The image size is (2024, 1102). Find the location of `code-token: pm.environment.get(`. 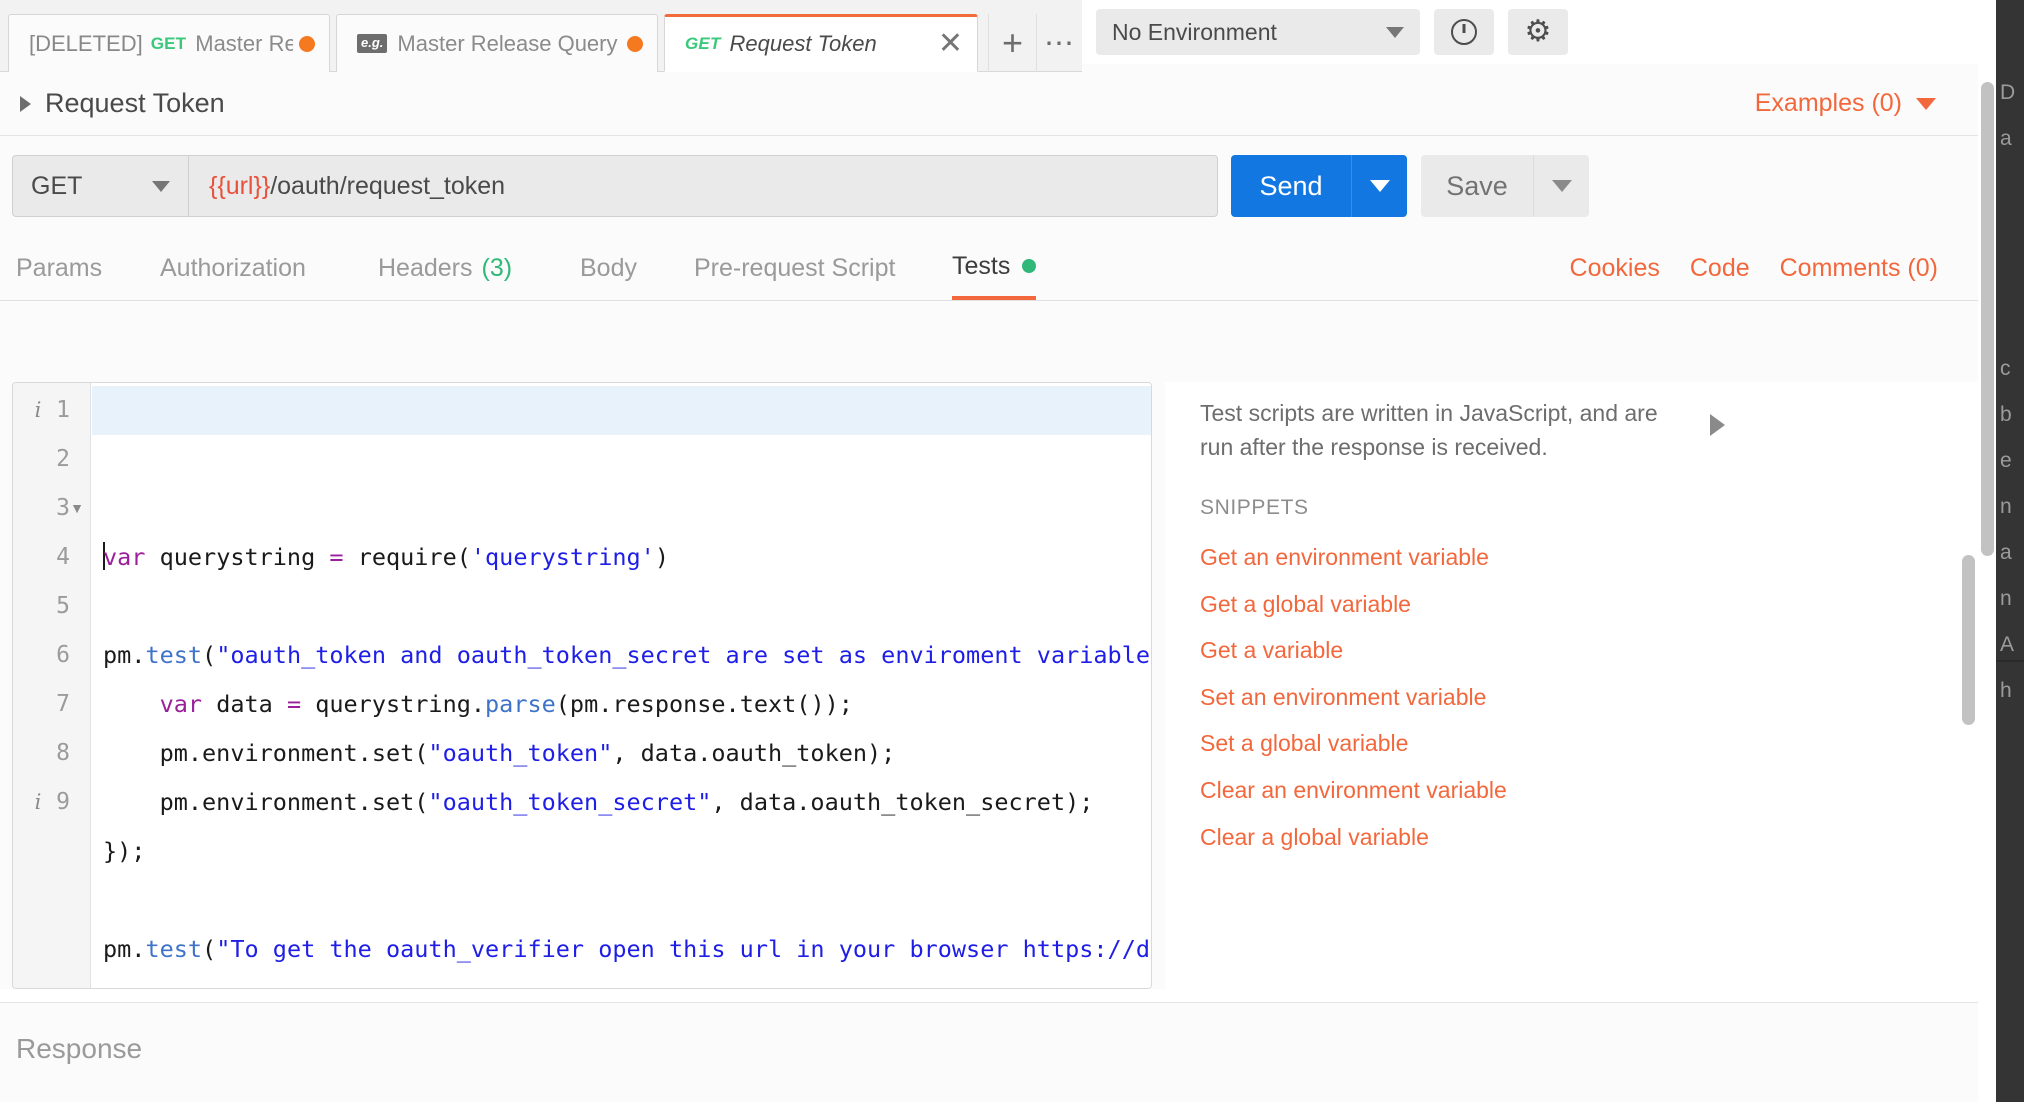

code-token: pm.environment.get( is located at coordinates (669, 986).